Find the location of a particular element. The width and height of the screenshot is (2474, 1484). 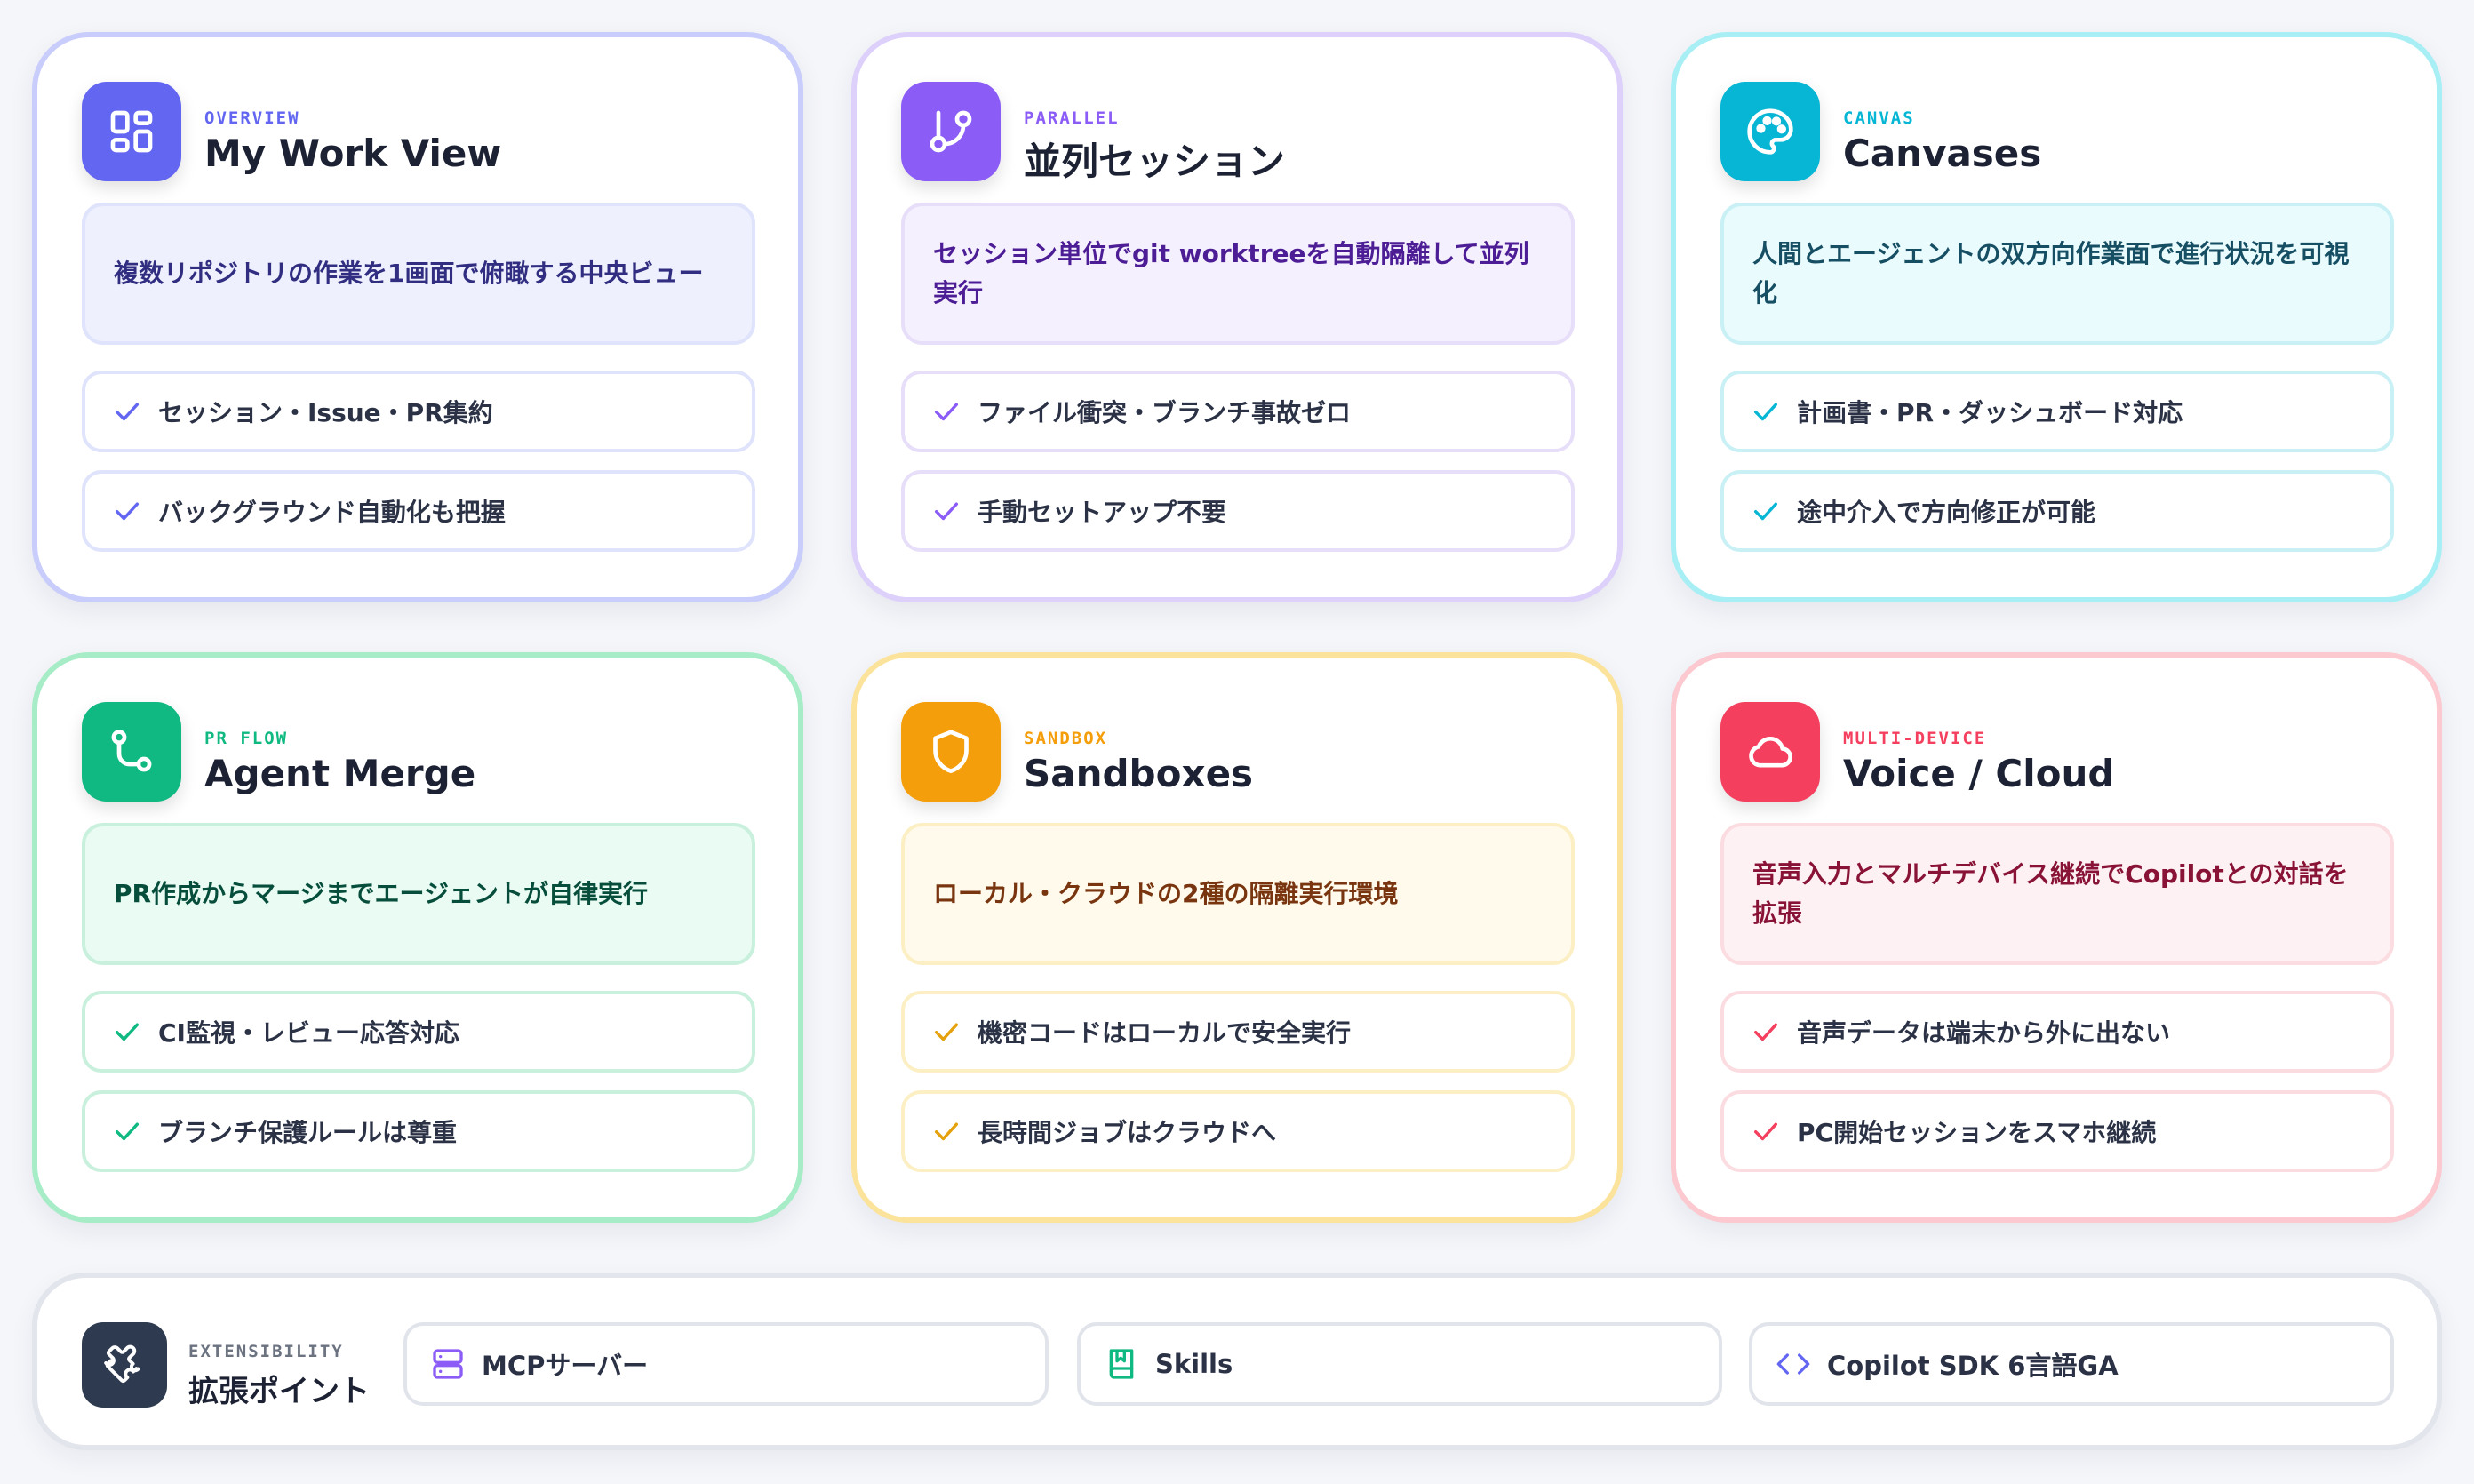

extensibility-tag: EXTENSIBILITY is located at coordinates (266, 1351).